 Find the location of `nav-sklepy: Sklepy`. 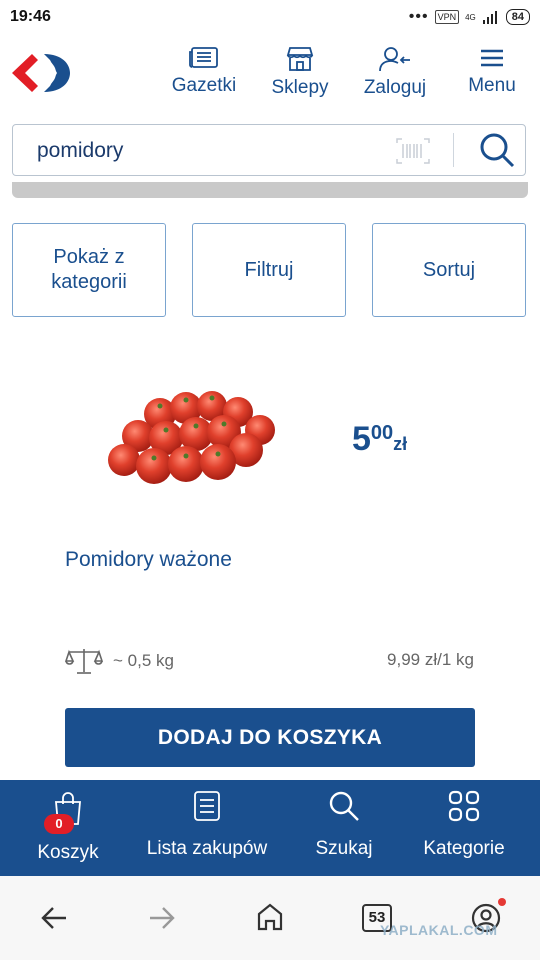

nav-sklepy: Sklepy is located at coordinates (300, 72).